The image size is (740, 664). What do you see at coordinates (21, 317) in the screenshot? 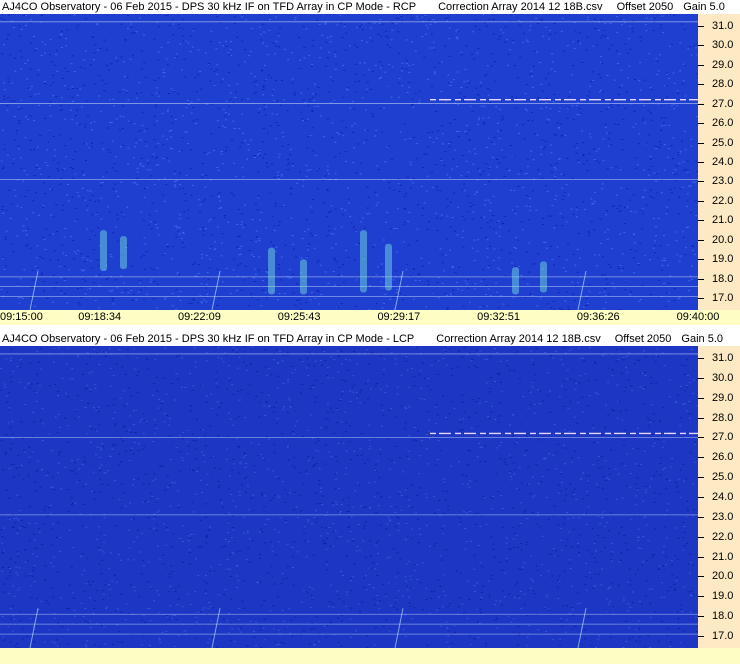
I see `rcp-x-tick-label: 09:15:00` at bounding box center [21, 317].